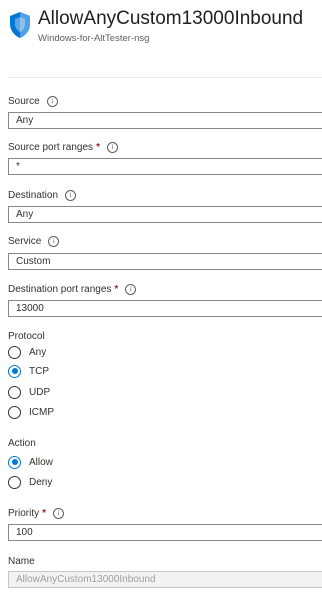 The height and width of the screenshot is (595, 322). I want to click on destination-label: Destination i, so click(42, 195).